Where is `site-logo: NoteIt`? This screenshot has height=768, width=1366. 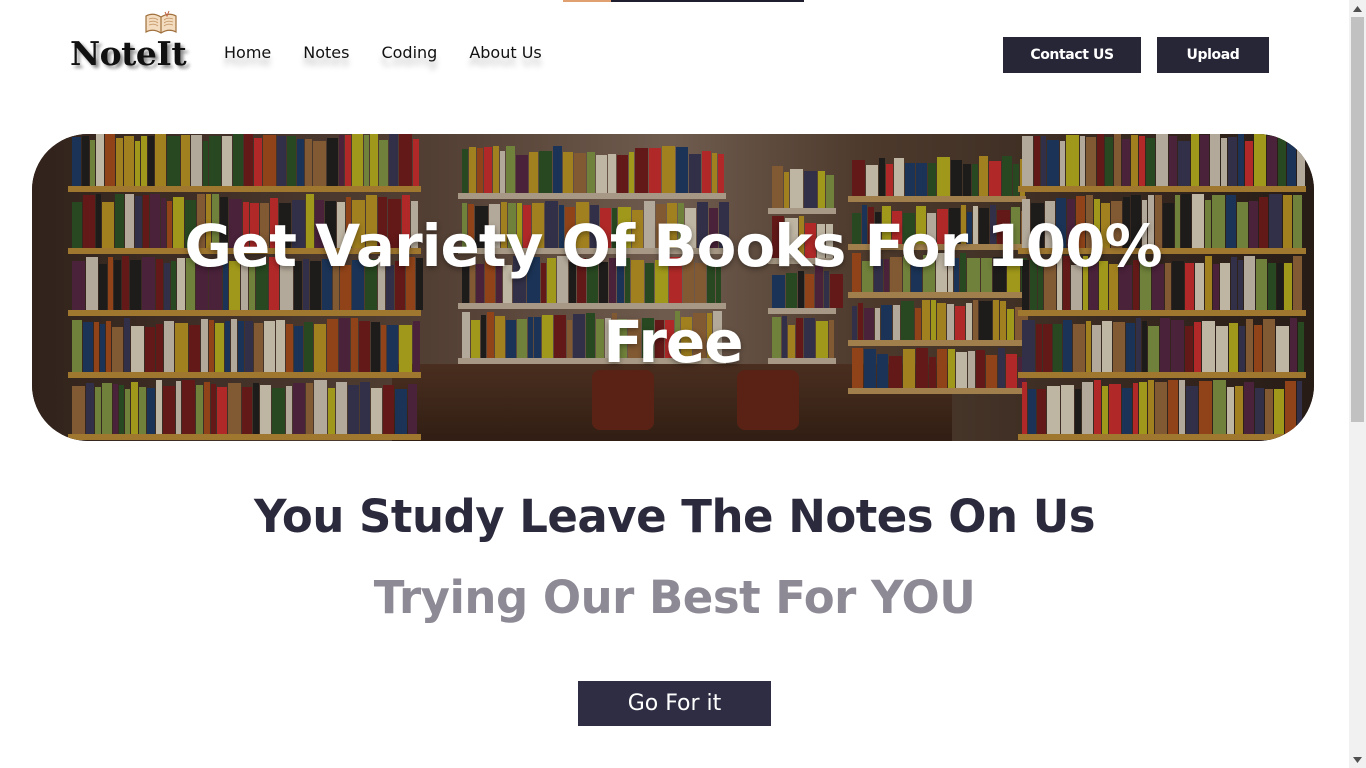 site-logo: NoteIt is located at coordinates (128, 40).